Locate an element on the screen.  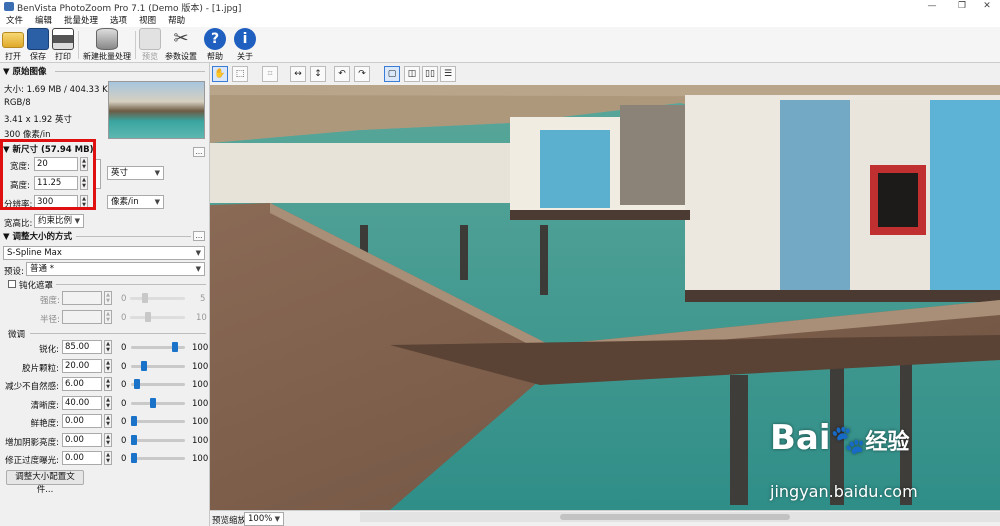
print-button: 打印 is located at coordinates (63, 45).